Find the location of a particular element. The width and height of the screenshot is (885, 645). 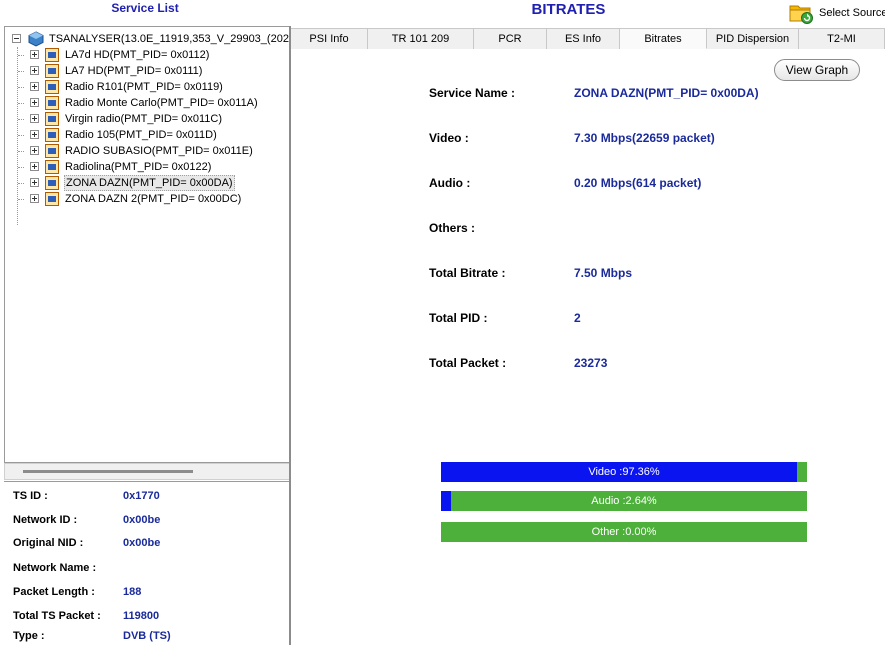

video-bar-label: Video :97.36% is located at coordinates (624, 472).